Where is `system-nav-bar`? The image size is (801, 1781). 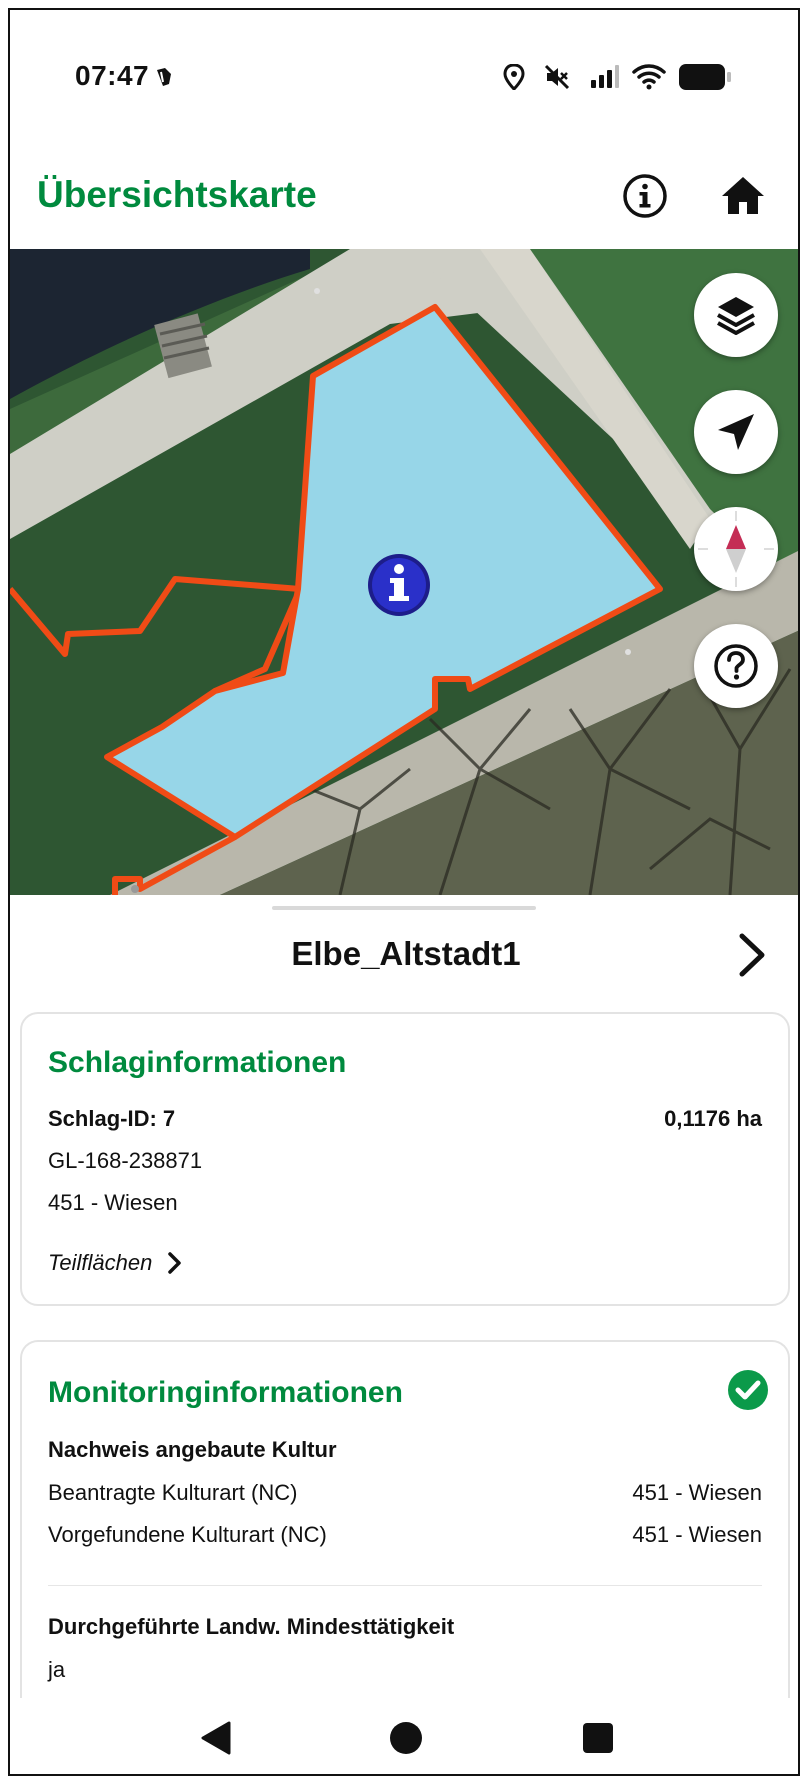
system-nav-bar is located at coordinates (404, 1736).